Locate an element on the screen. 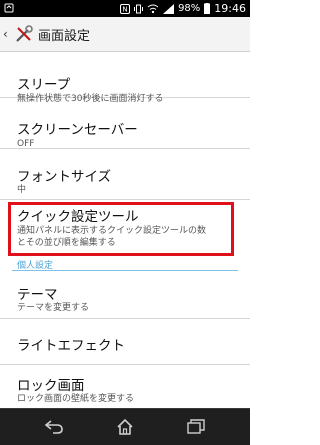 The image size is (320, 445). settings-item-light-effect: ライトエフェクト is located at coordinates (125, 342).